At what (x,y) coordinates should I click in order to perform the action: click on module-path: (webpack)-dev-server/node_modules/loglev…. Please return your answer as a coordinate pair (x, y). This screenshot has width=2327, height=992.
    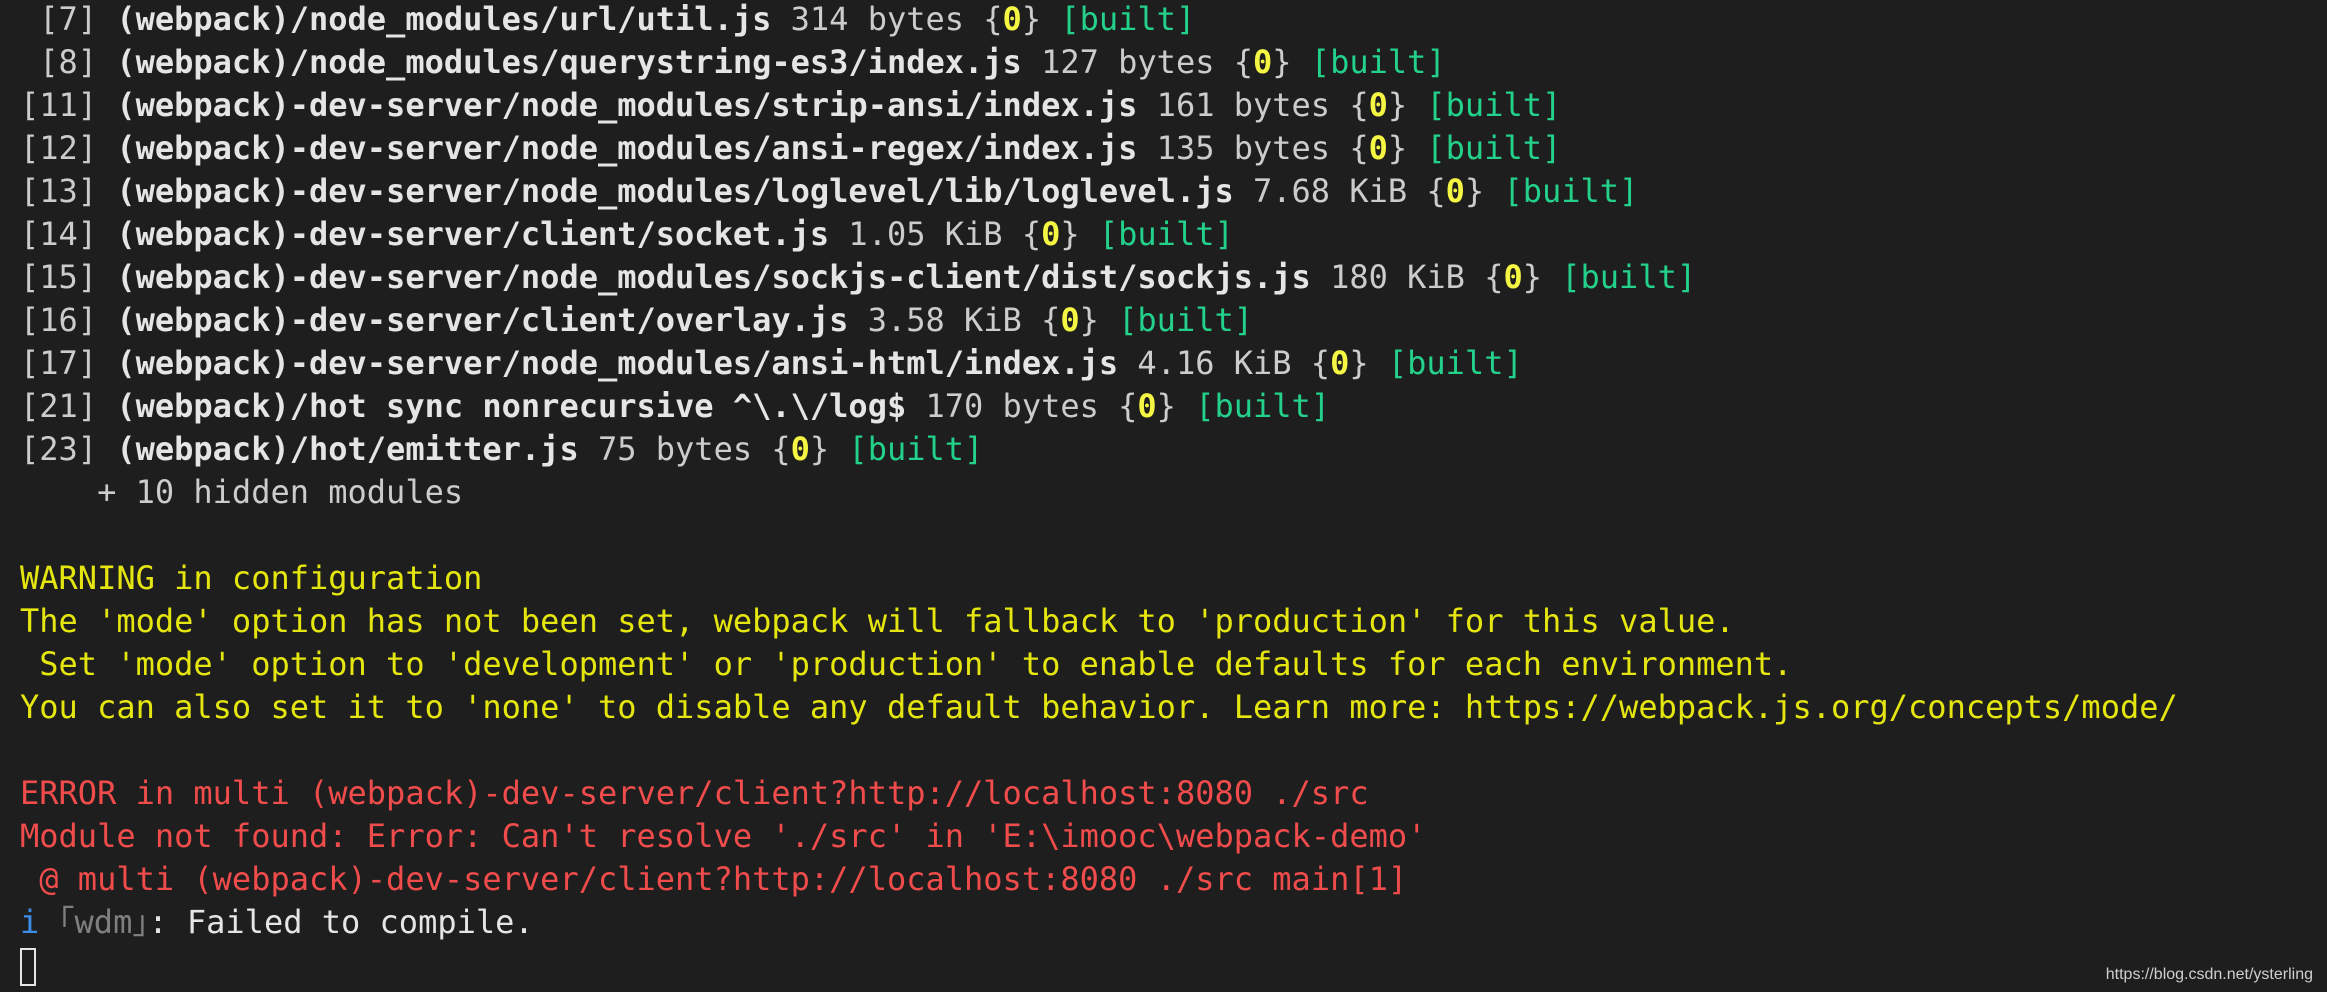
    Looking at the image, I should click on (675, 191).